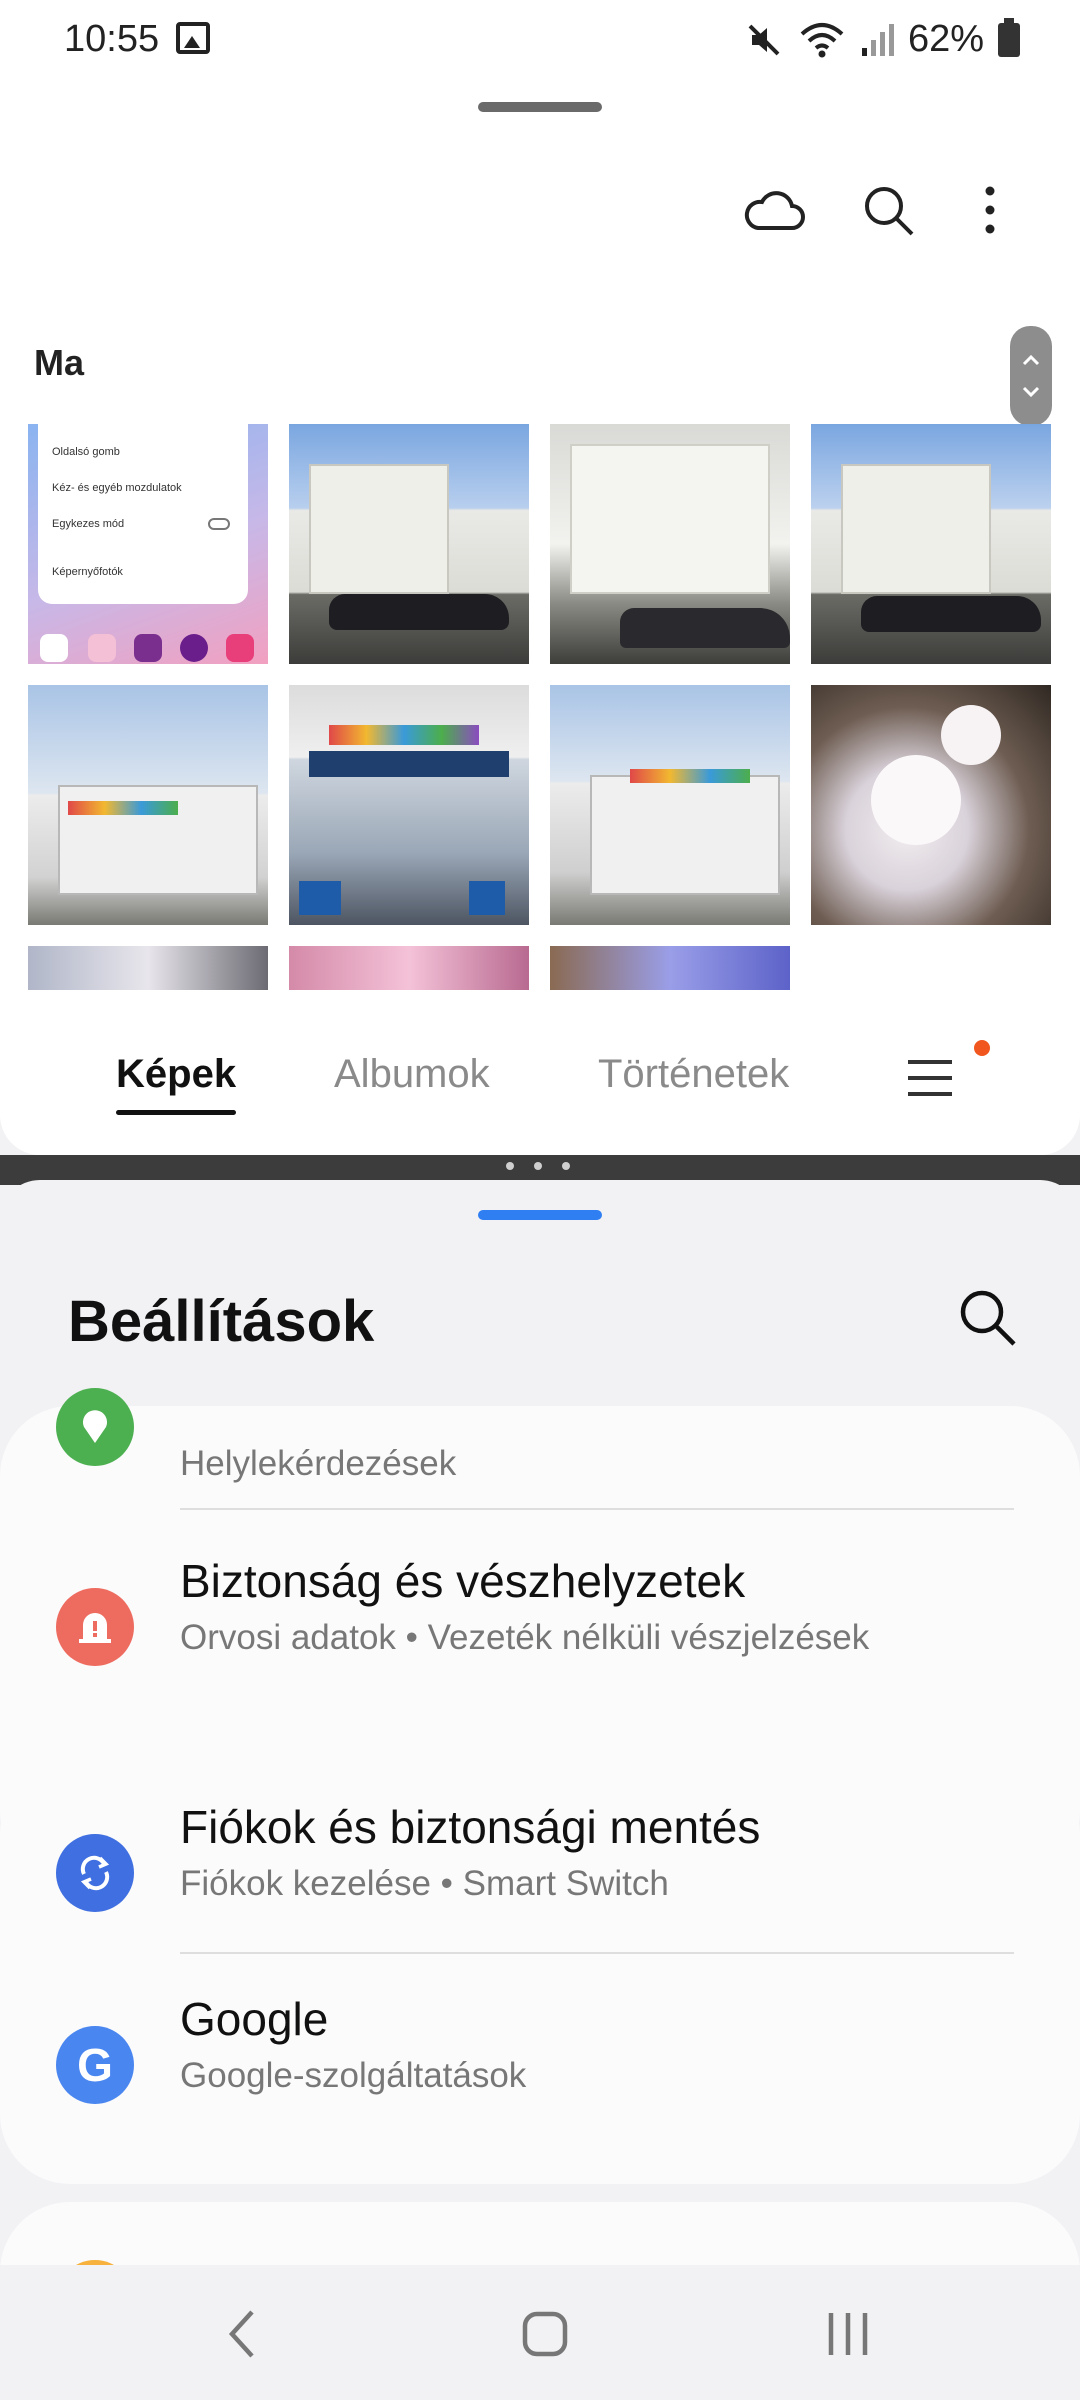  Describe the element at coordinates (193, 38) in the screenshot. I see `gallery-notification-icon` at that location.